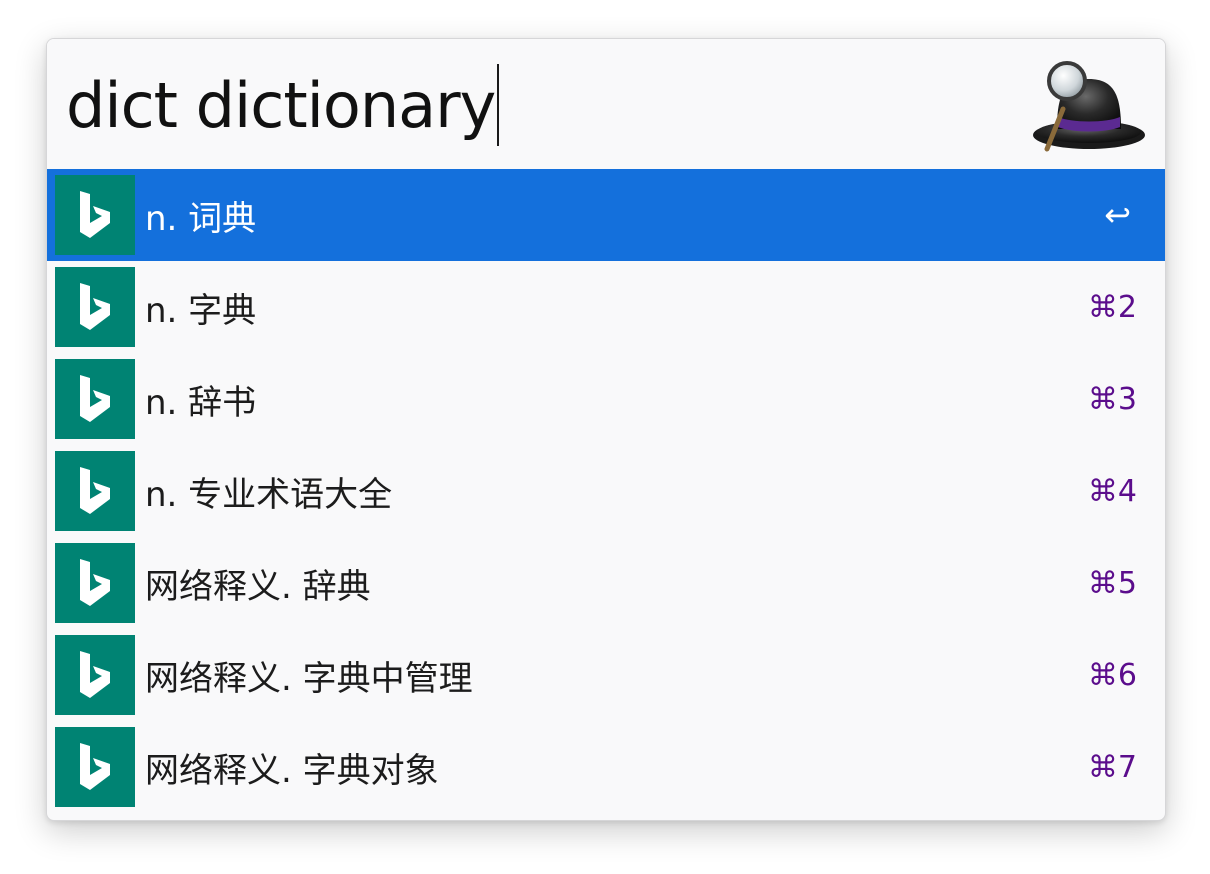 The height and width of the screenshot is (874, 1210). Describe the element at coordinates (498, 105) in the screenshot. I see `text-caret` at that location.